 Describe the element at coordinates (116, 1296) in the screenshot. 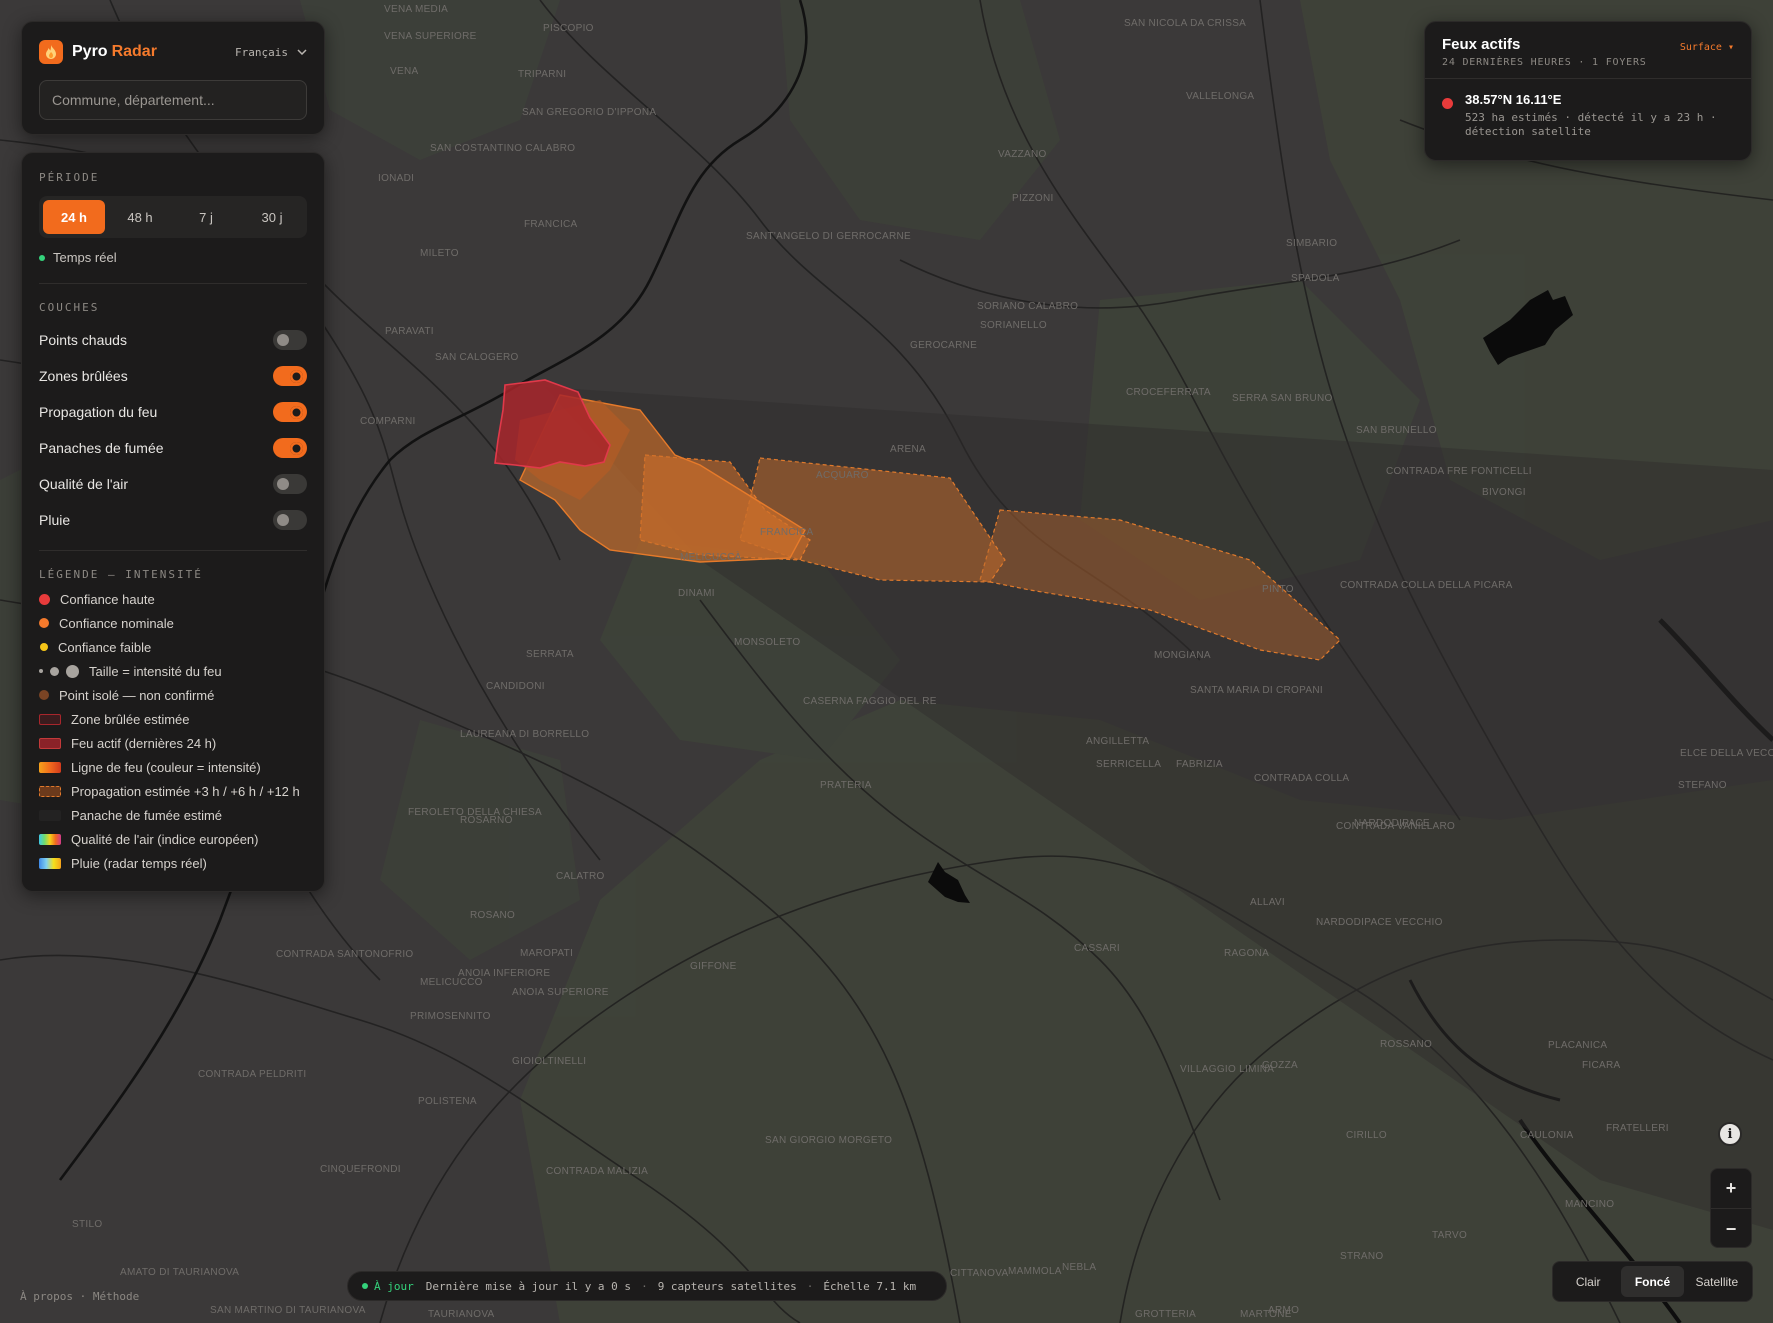

I see `method-link: Méthode` at that location.